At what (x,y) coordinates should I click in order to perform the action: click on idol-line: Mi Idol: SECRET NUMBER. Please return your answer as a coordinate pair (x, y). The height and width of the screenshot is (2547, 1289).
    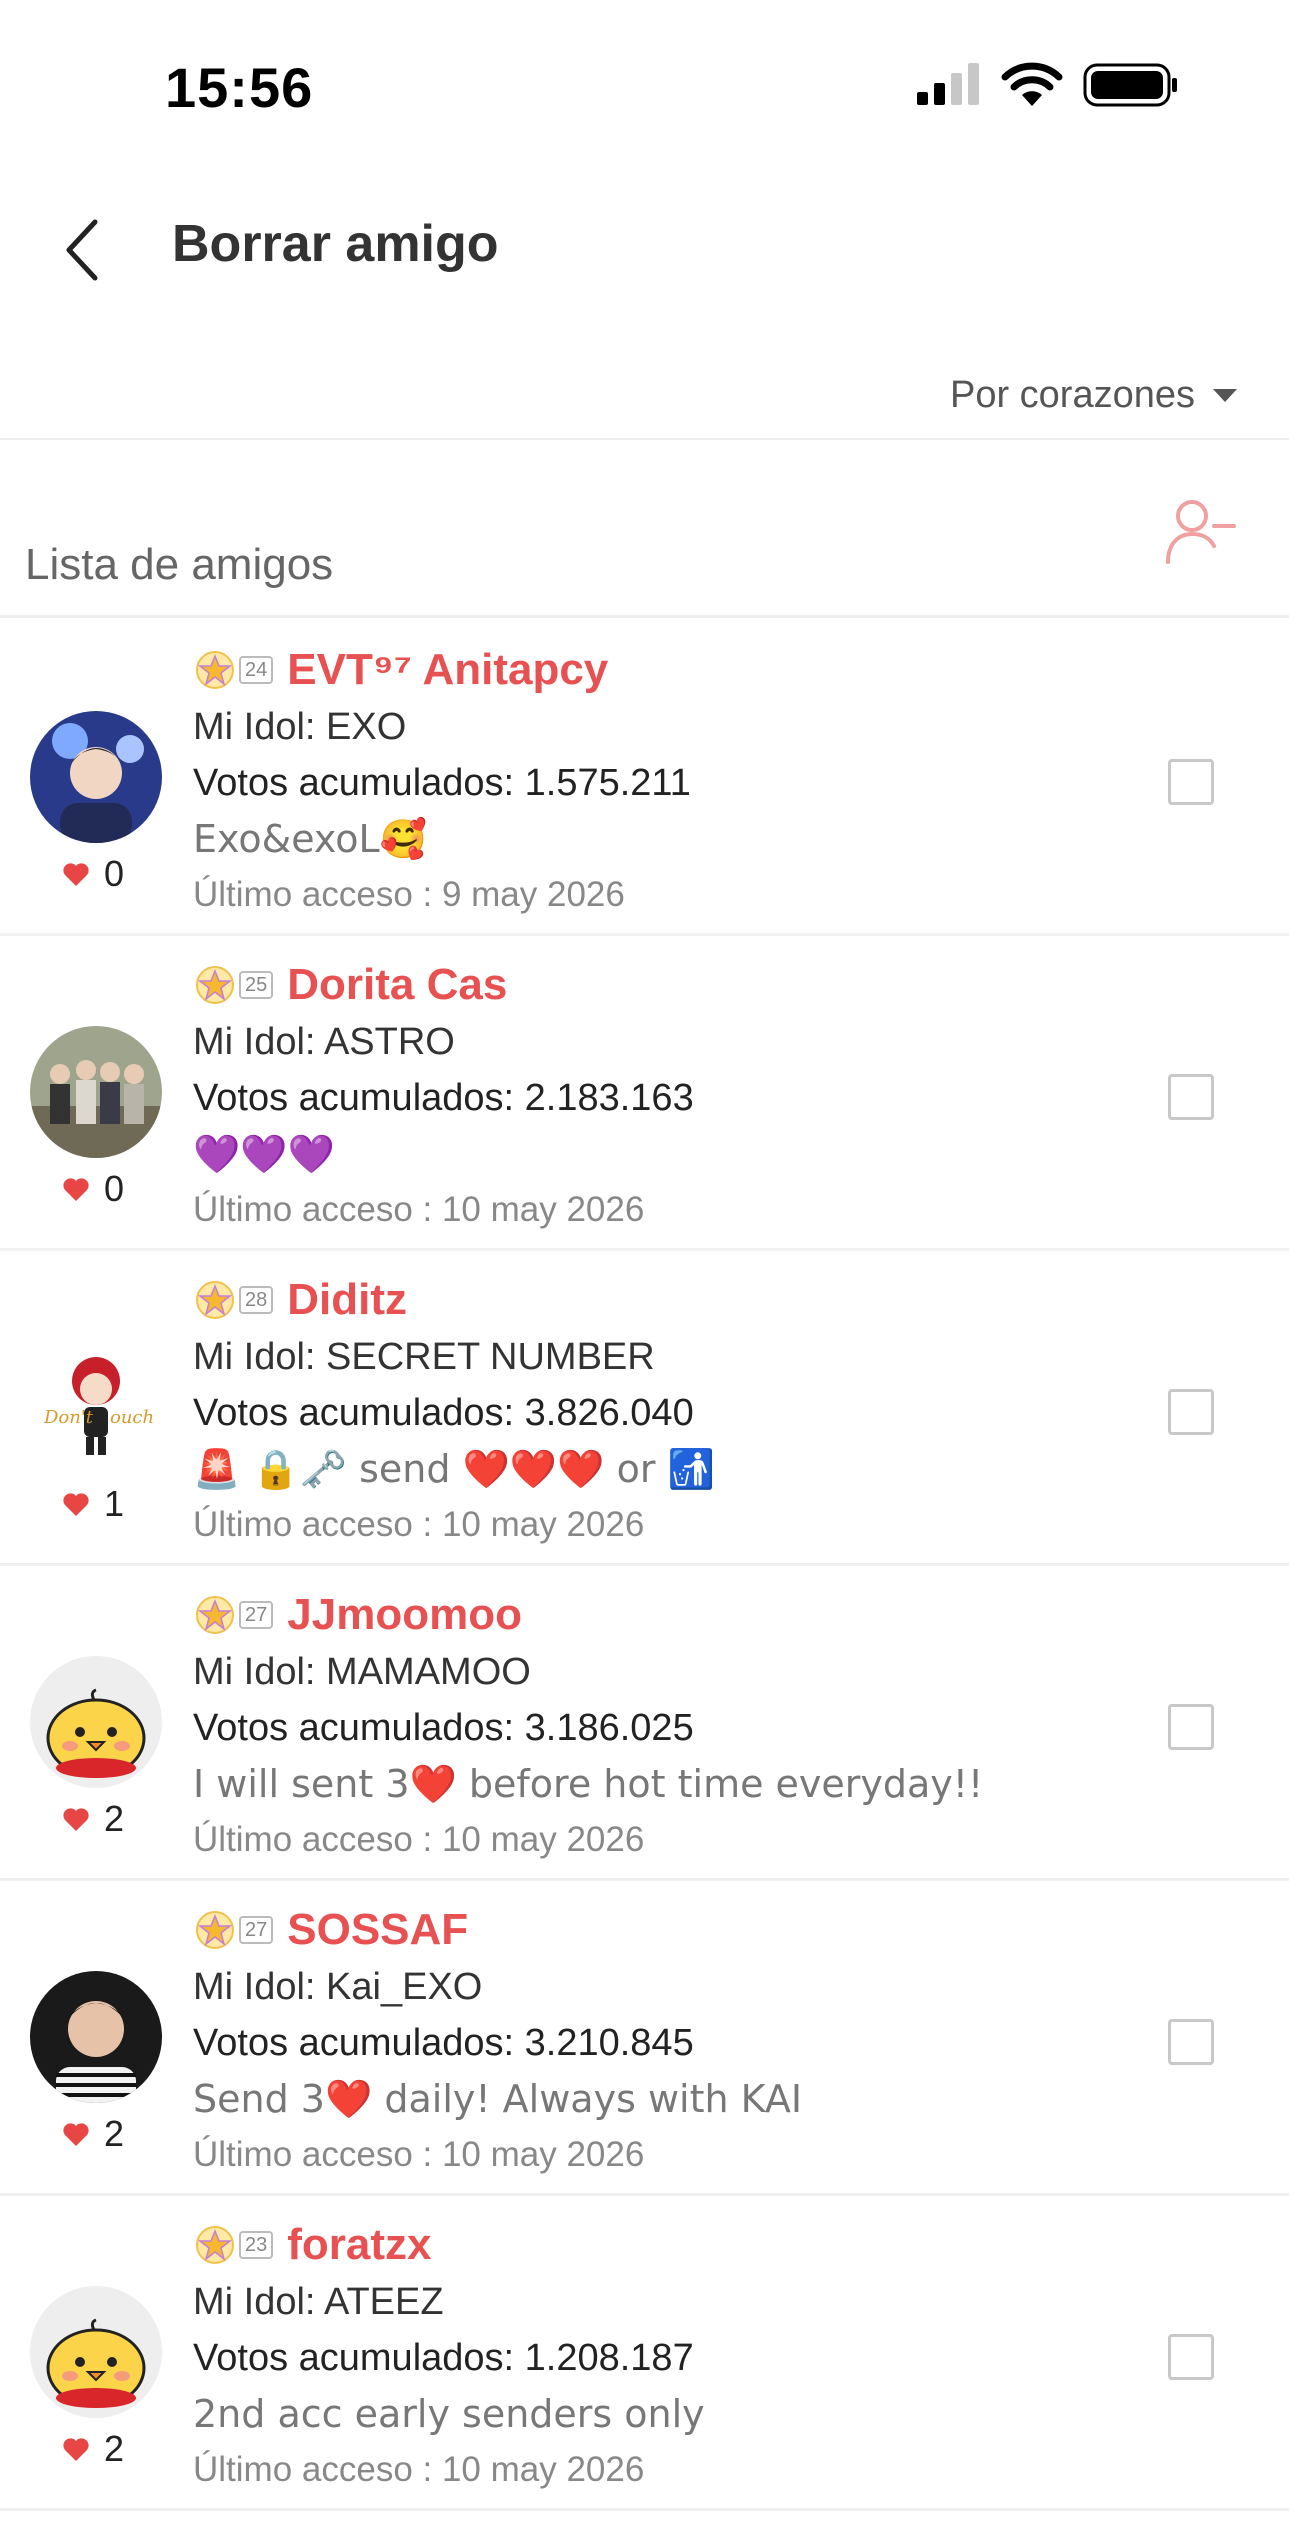
    Looking at the image, I should click on (424, 1357).